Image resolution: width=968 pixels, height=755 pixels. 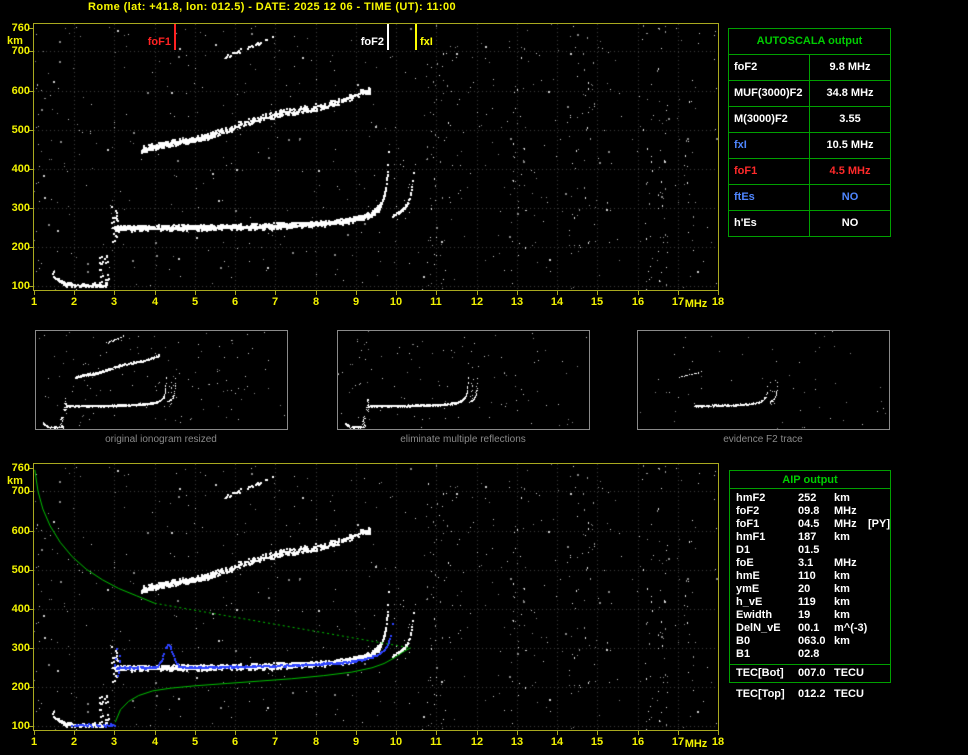 What do you see at coordinates (850, 145) in the screenshot?
I see `autoscala-row-value: 10.5 MHz` at bounding box center [850, 145].